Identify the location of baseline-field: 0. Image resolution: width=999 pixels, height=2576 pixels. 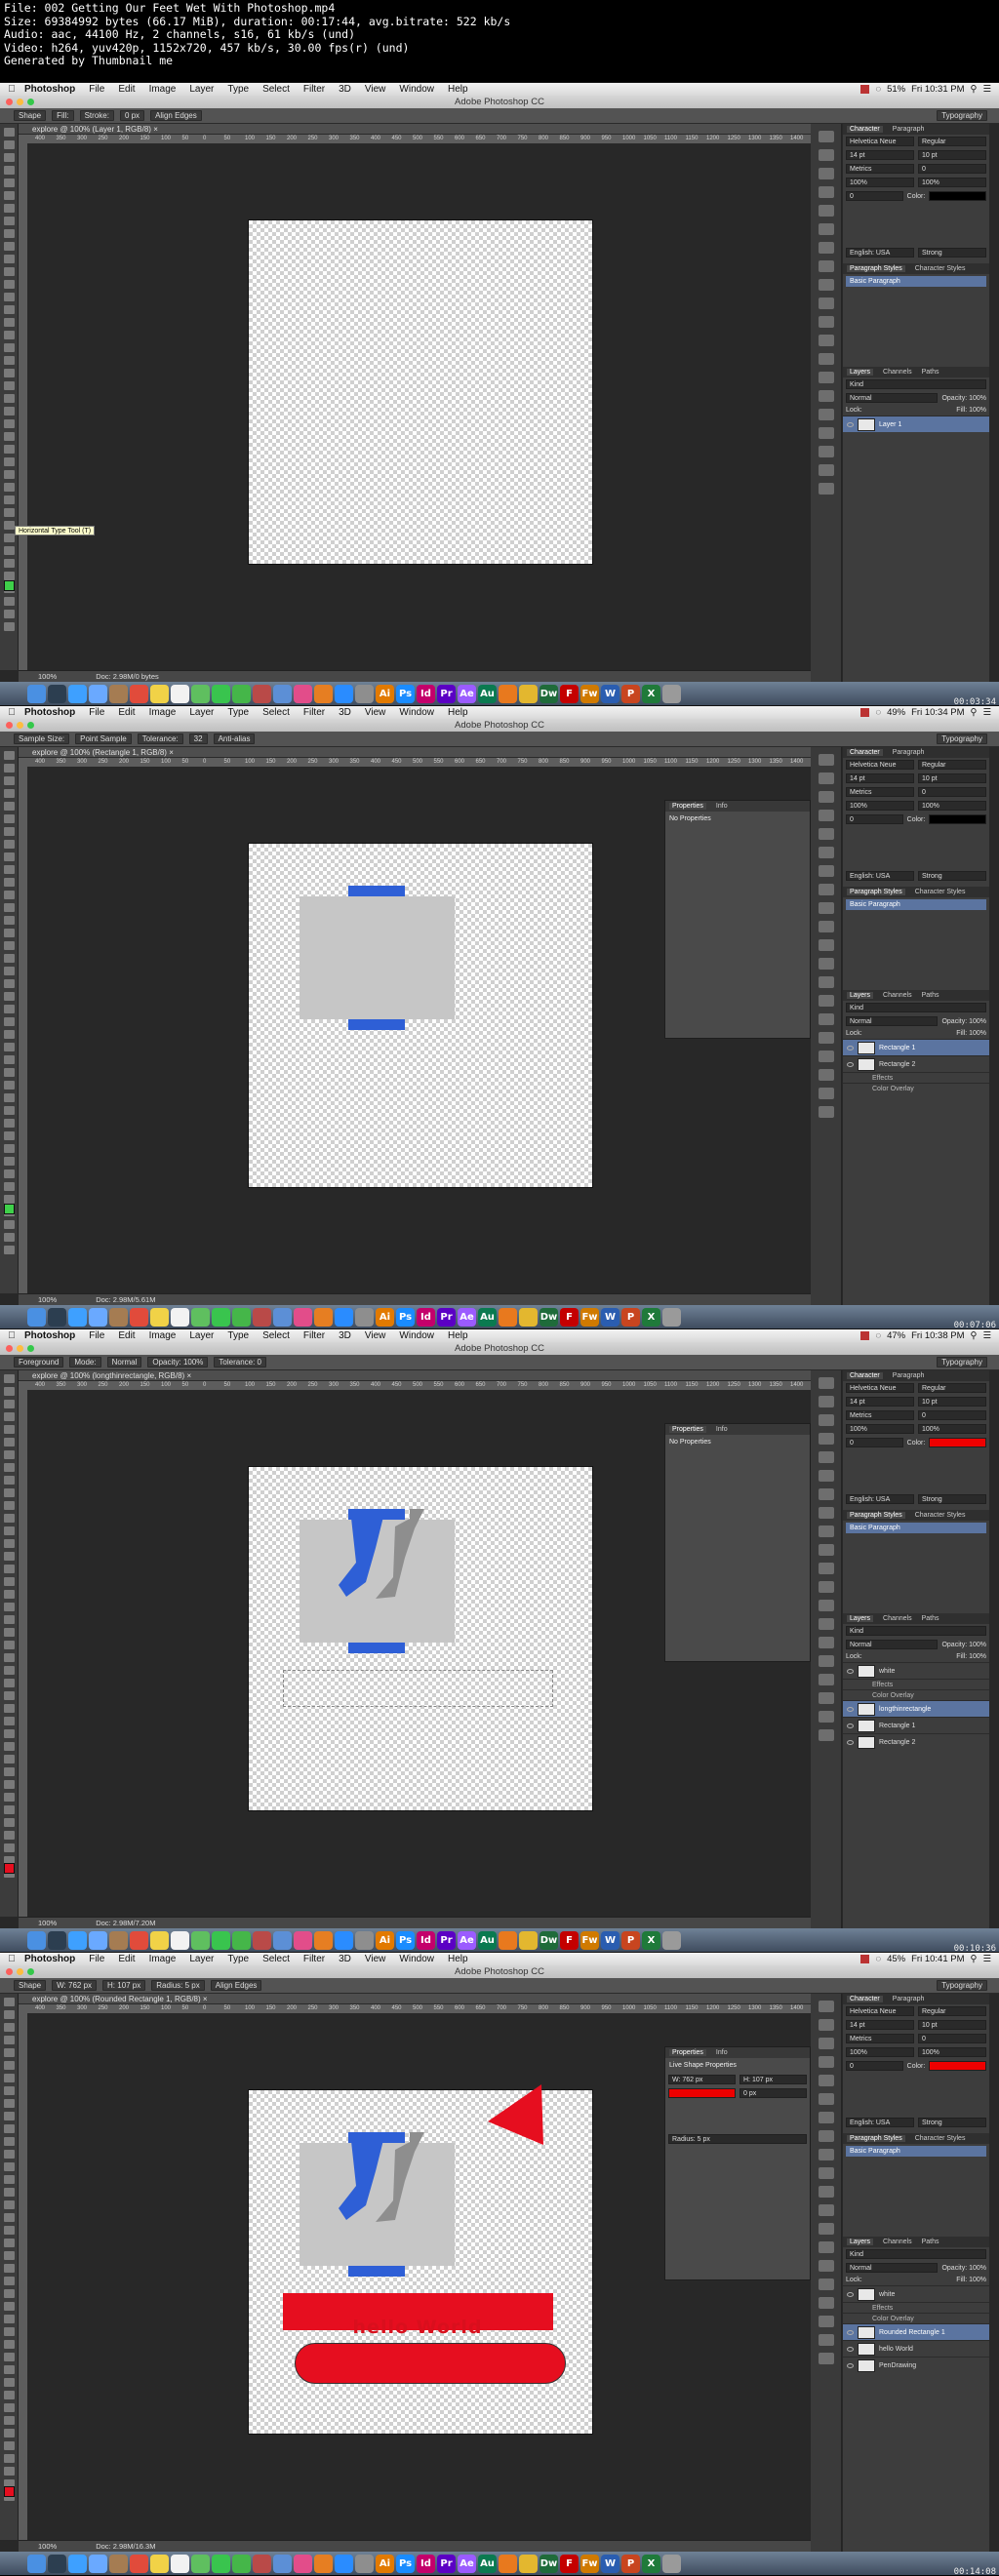
(874, 2066).